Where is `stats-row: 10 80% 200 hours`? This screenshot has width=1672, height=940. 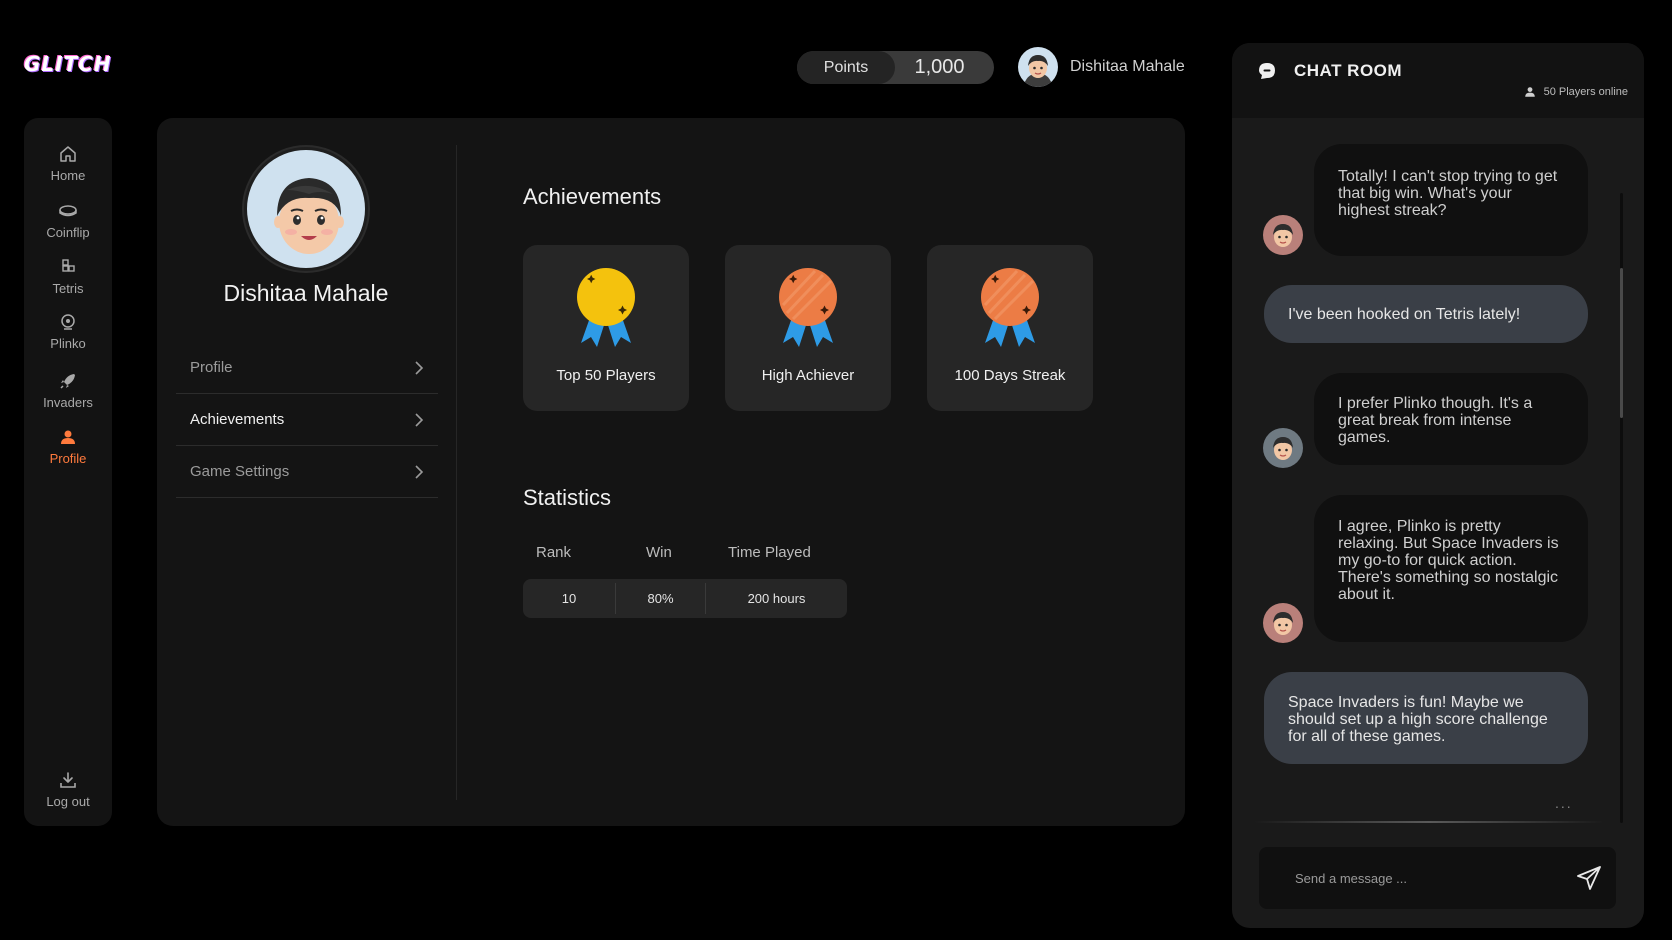 stats-row: 10 80% 200 hours is located at coordinates (685, 598).